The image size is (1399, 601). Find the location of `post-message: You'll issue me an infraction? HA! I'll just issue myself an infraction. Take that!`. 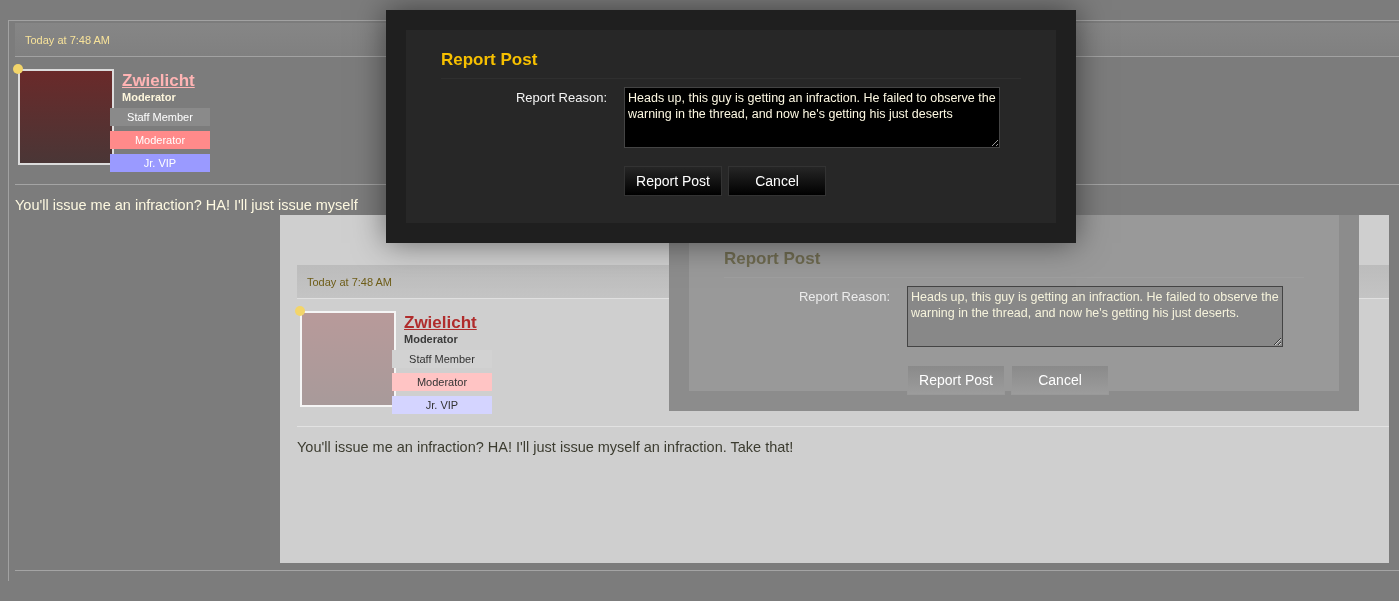

post-message: You'll issue me an infraction? HA! I'll just issue myself an infraction. Take that! is located at coordinates (546, 447).